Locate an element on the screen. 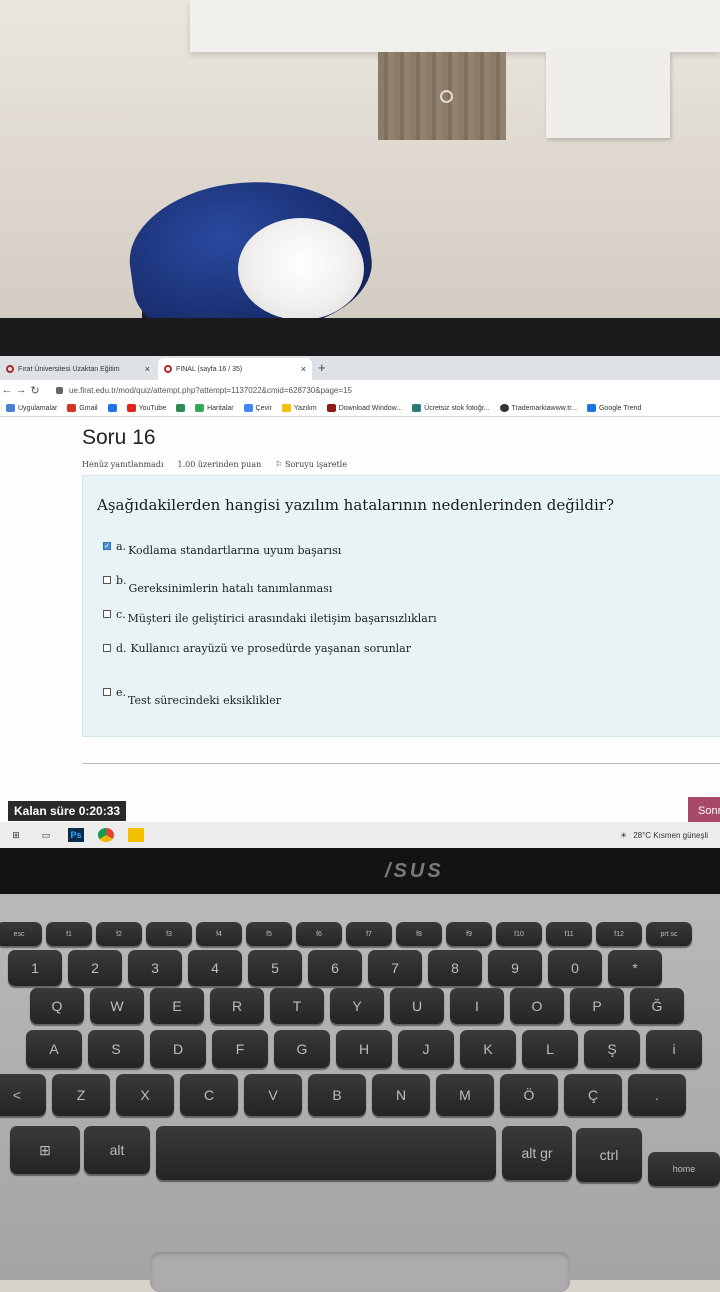 Image resolution: width=720 pixels, height=1292 pixels. key-row_num-10: * is located at coordinates (635, 968).